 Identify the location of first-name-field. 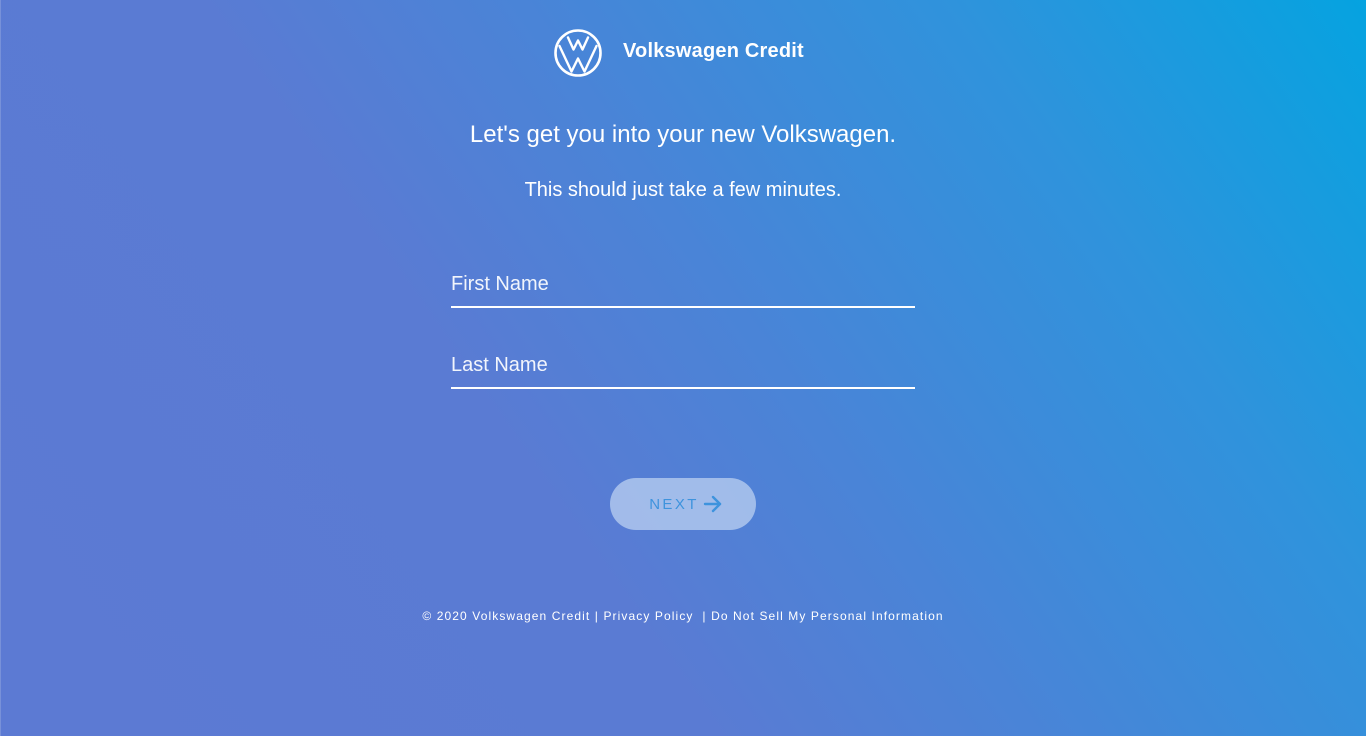
(683, 287).